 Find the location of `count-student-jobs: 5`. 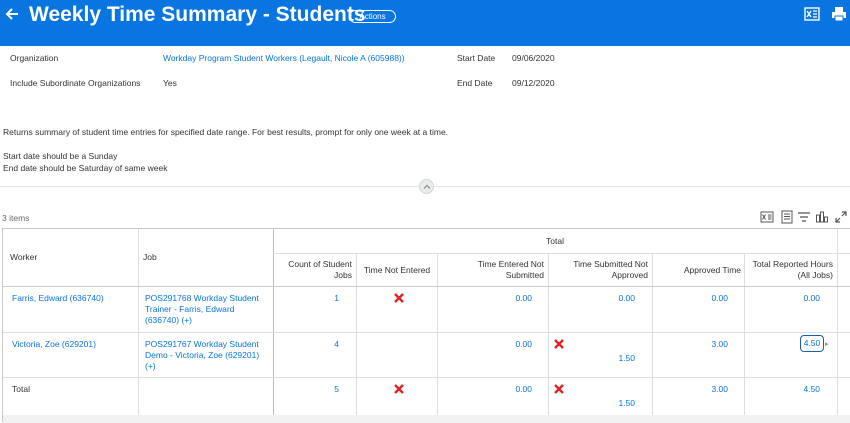

count-student-jobs: 5 is located at coordinates (321, 389).